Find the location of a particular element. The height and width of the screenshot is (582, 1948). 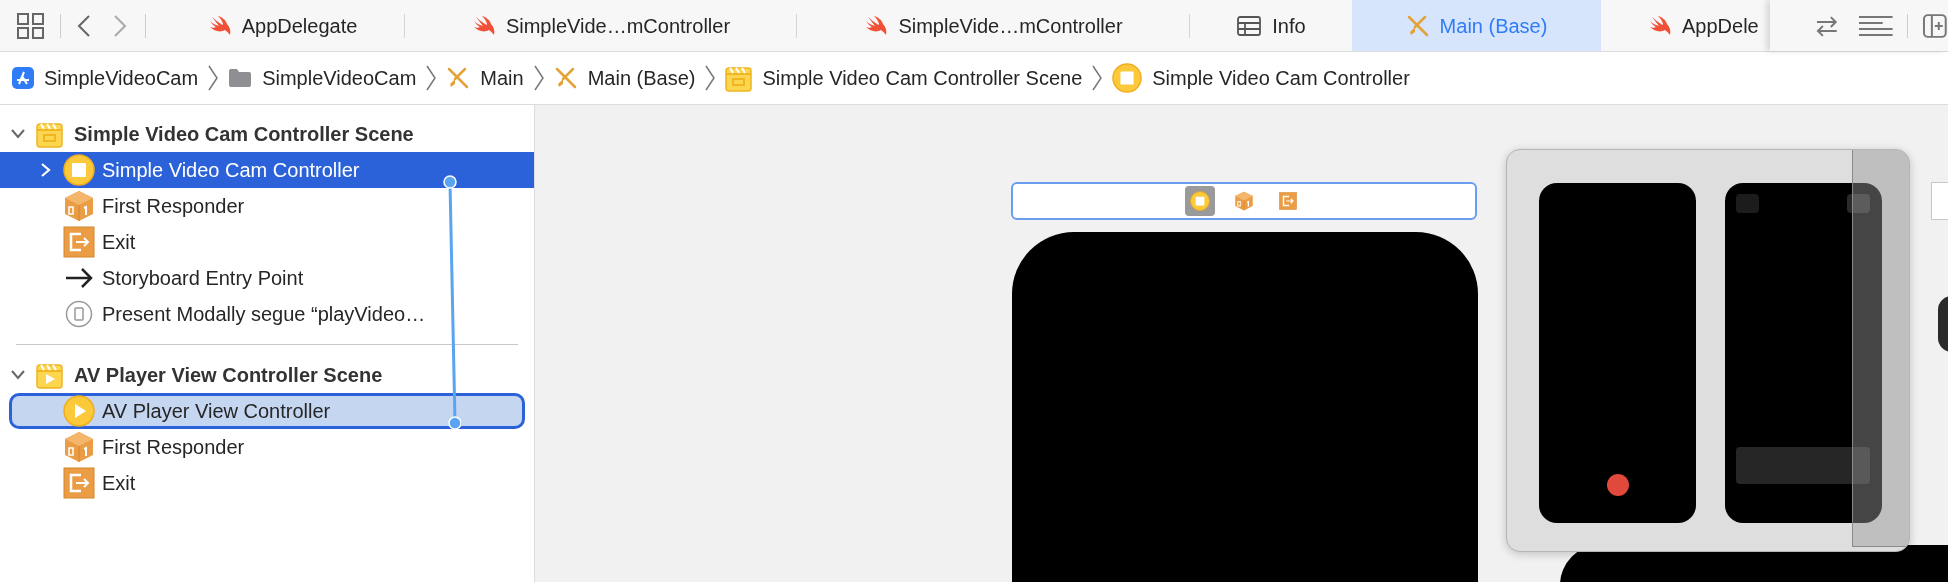

scene-title: Simple Video Cam Controller Scene is located at coordinates (244, 134).